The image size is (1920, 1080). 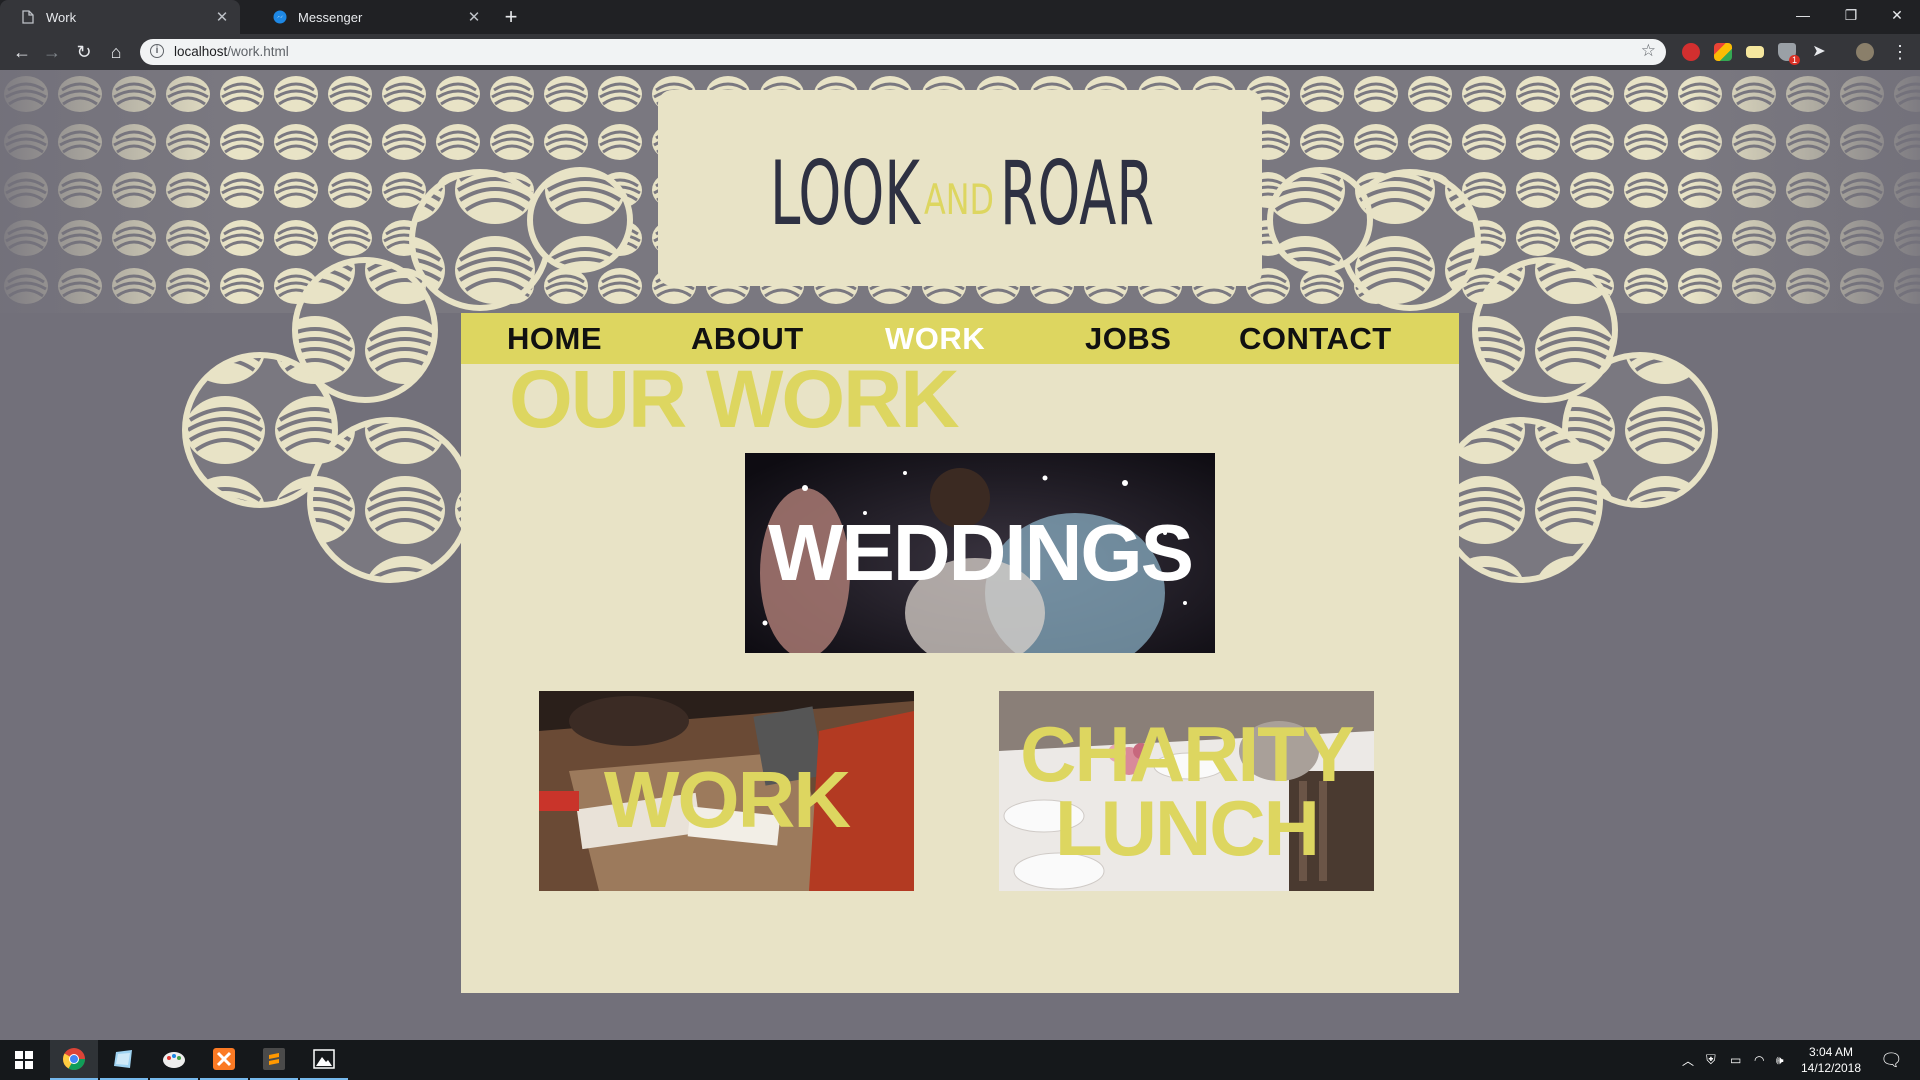 I want to click on messenger-icon, so click(x=280, y=17).